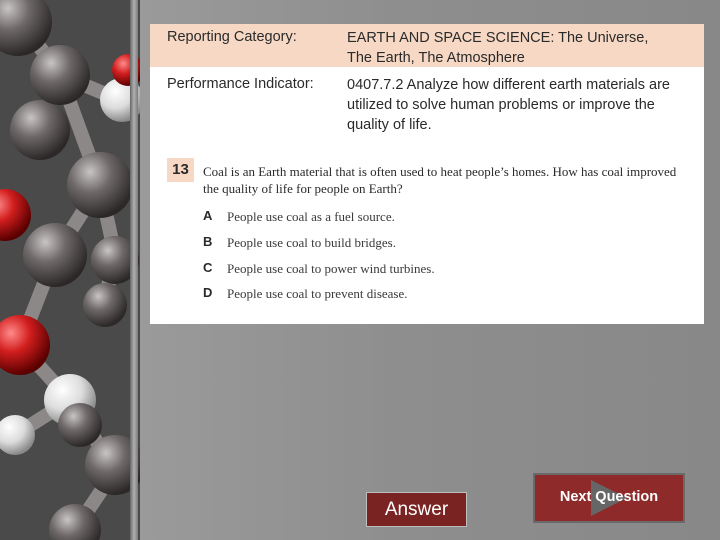 The height and width of the screenshot is (540, 720). Describe the element at coordinates (436, 58) in the screenshot. I see `reporting-category-line-2: The Earth, The Atmosphere` at that location.